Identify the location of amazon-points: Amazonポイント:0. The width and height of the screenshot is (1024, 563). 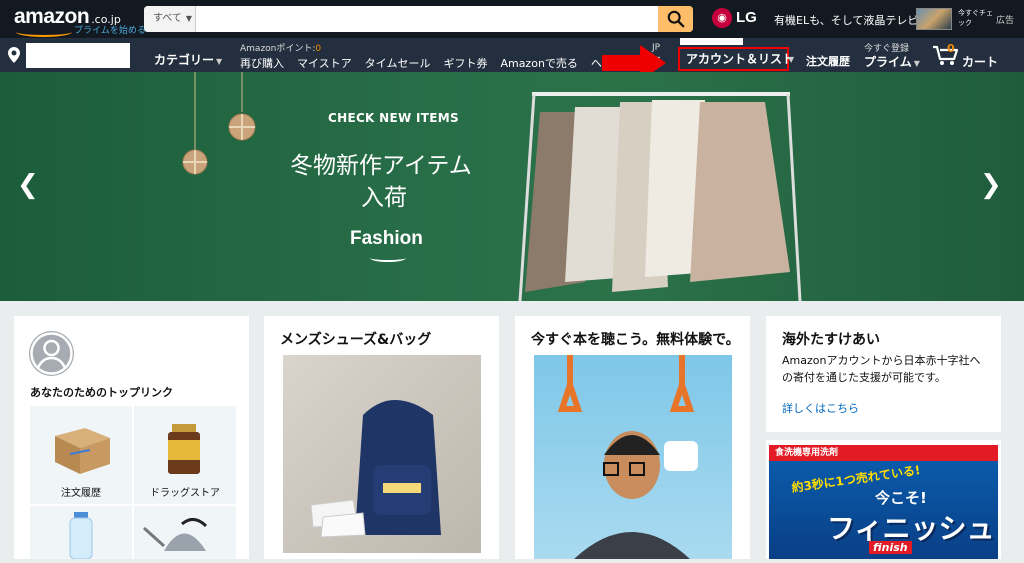
(280, 47).